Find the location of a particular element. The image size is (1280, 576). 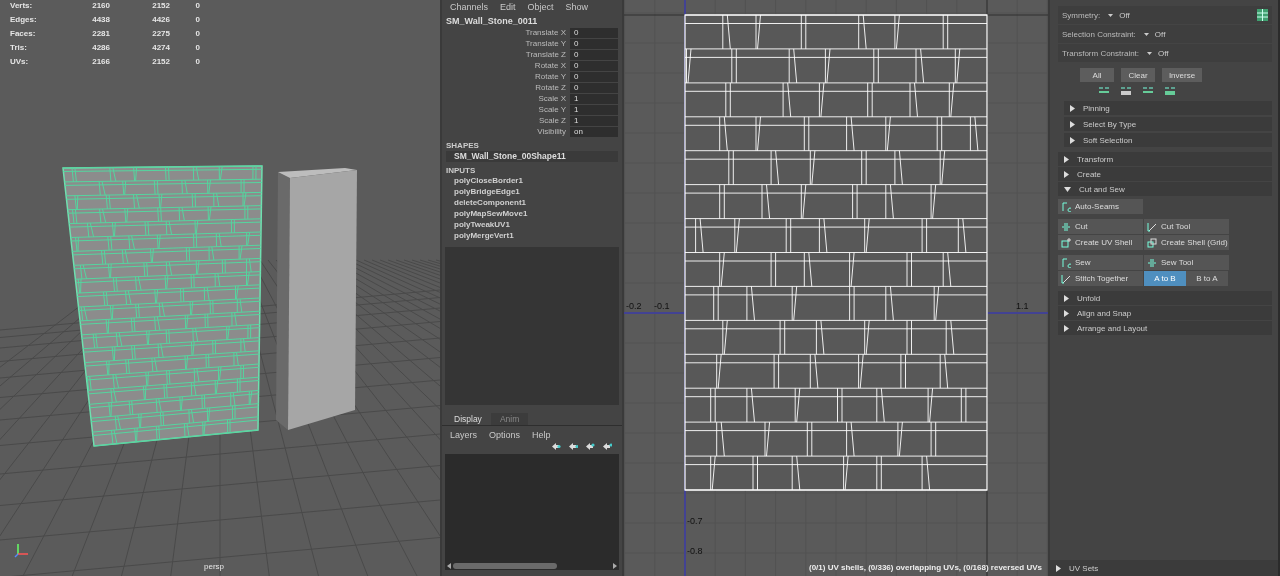

menu-item: Show is located at coordinates (577, 6).